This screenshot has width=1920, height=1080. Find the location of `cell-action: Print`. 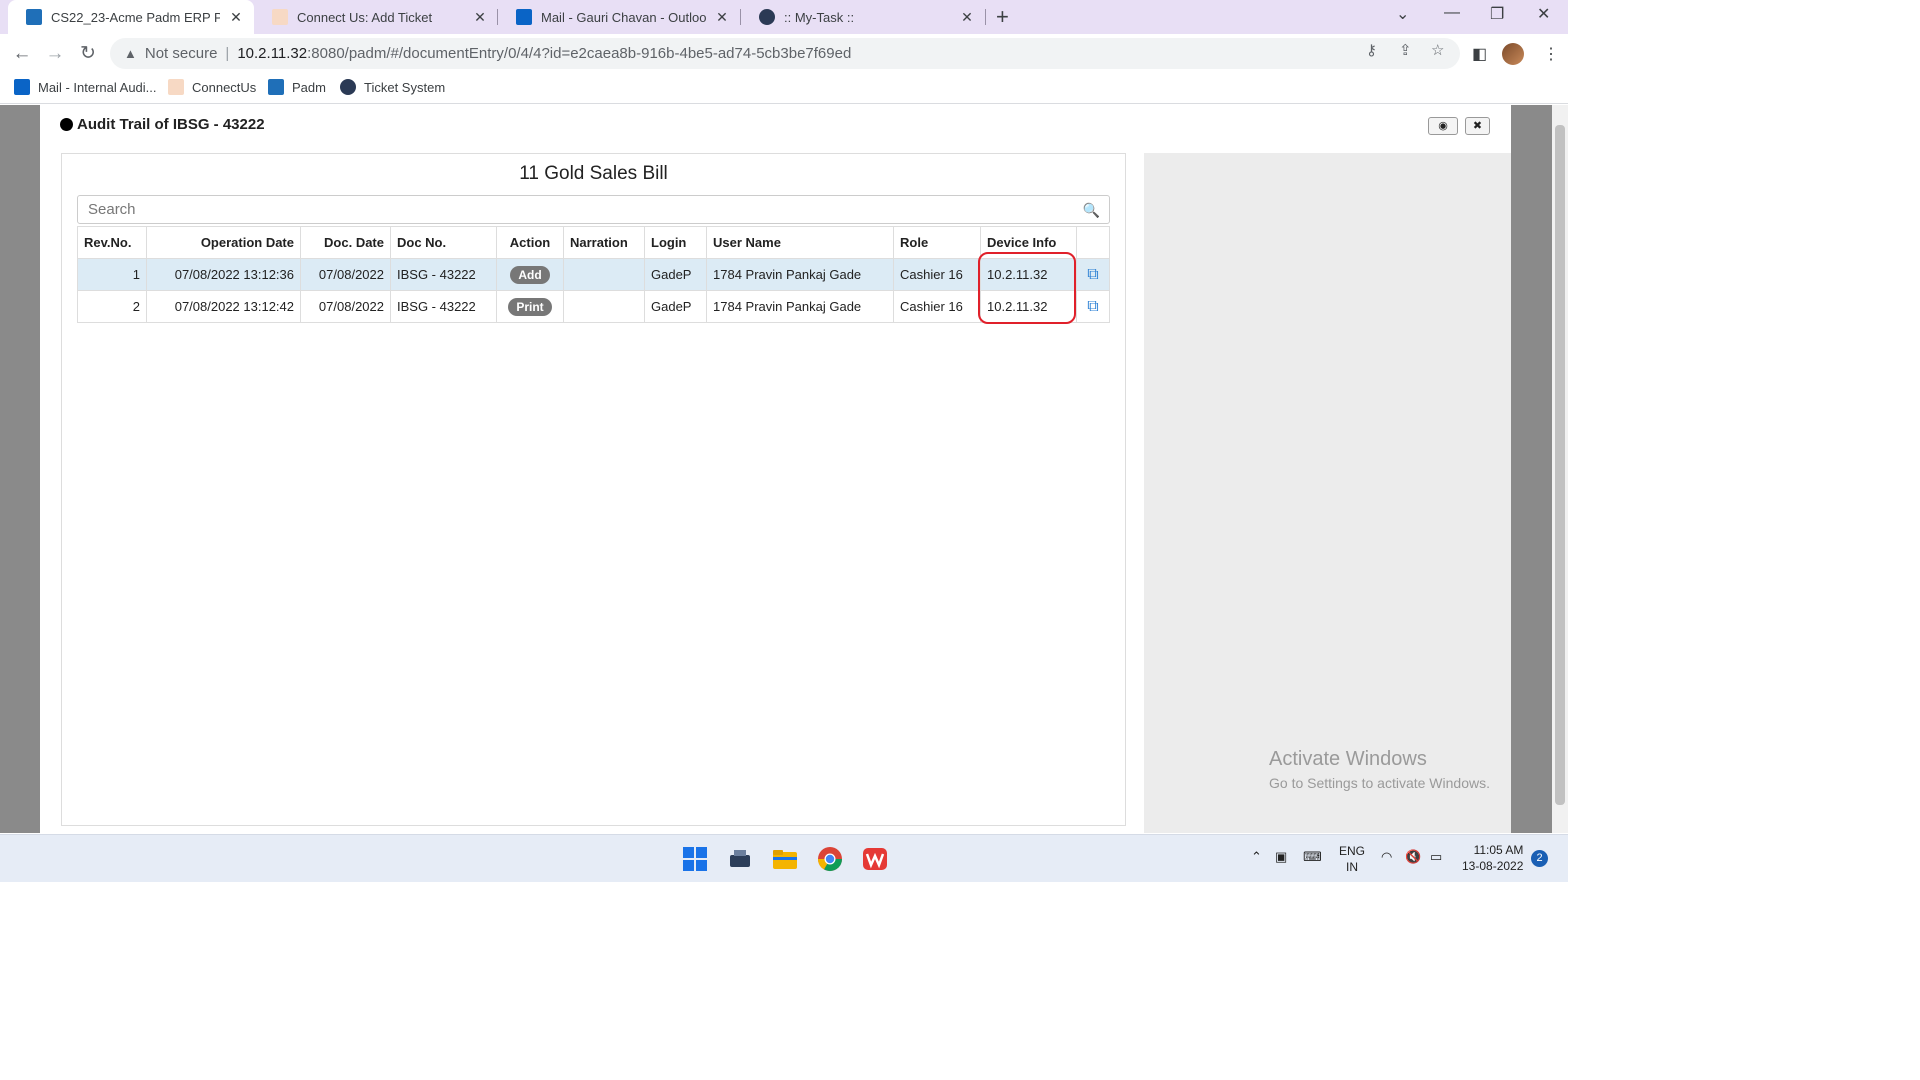

cell-action: Print is located at coordinates (530, 306).